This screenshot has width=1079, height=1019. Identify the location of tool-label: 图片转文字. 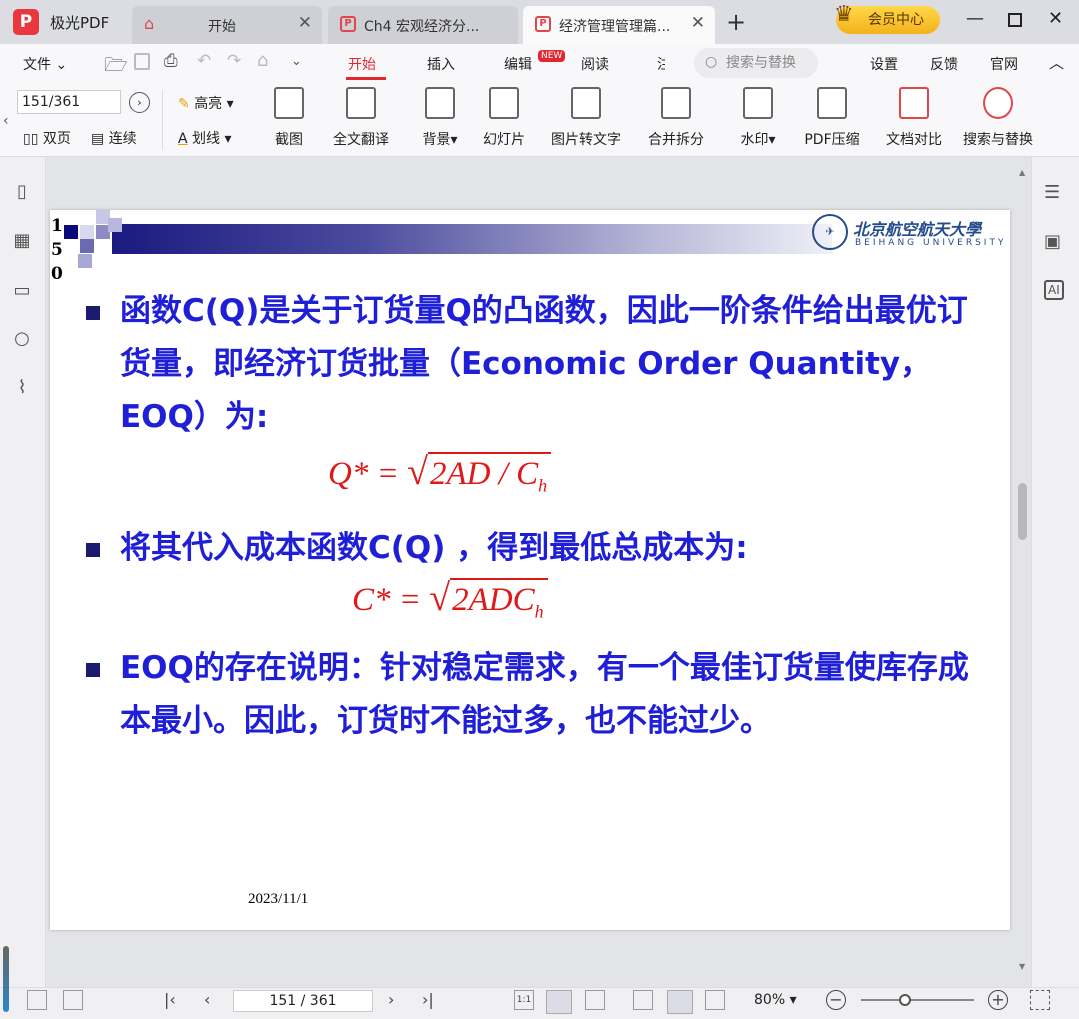
(586, 140).